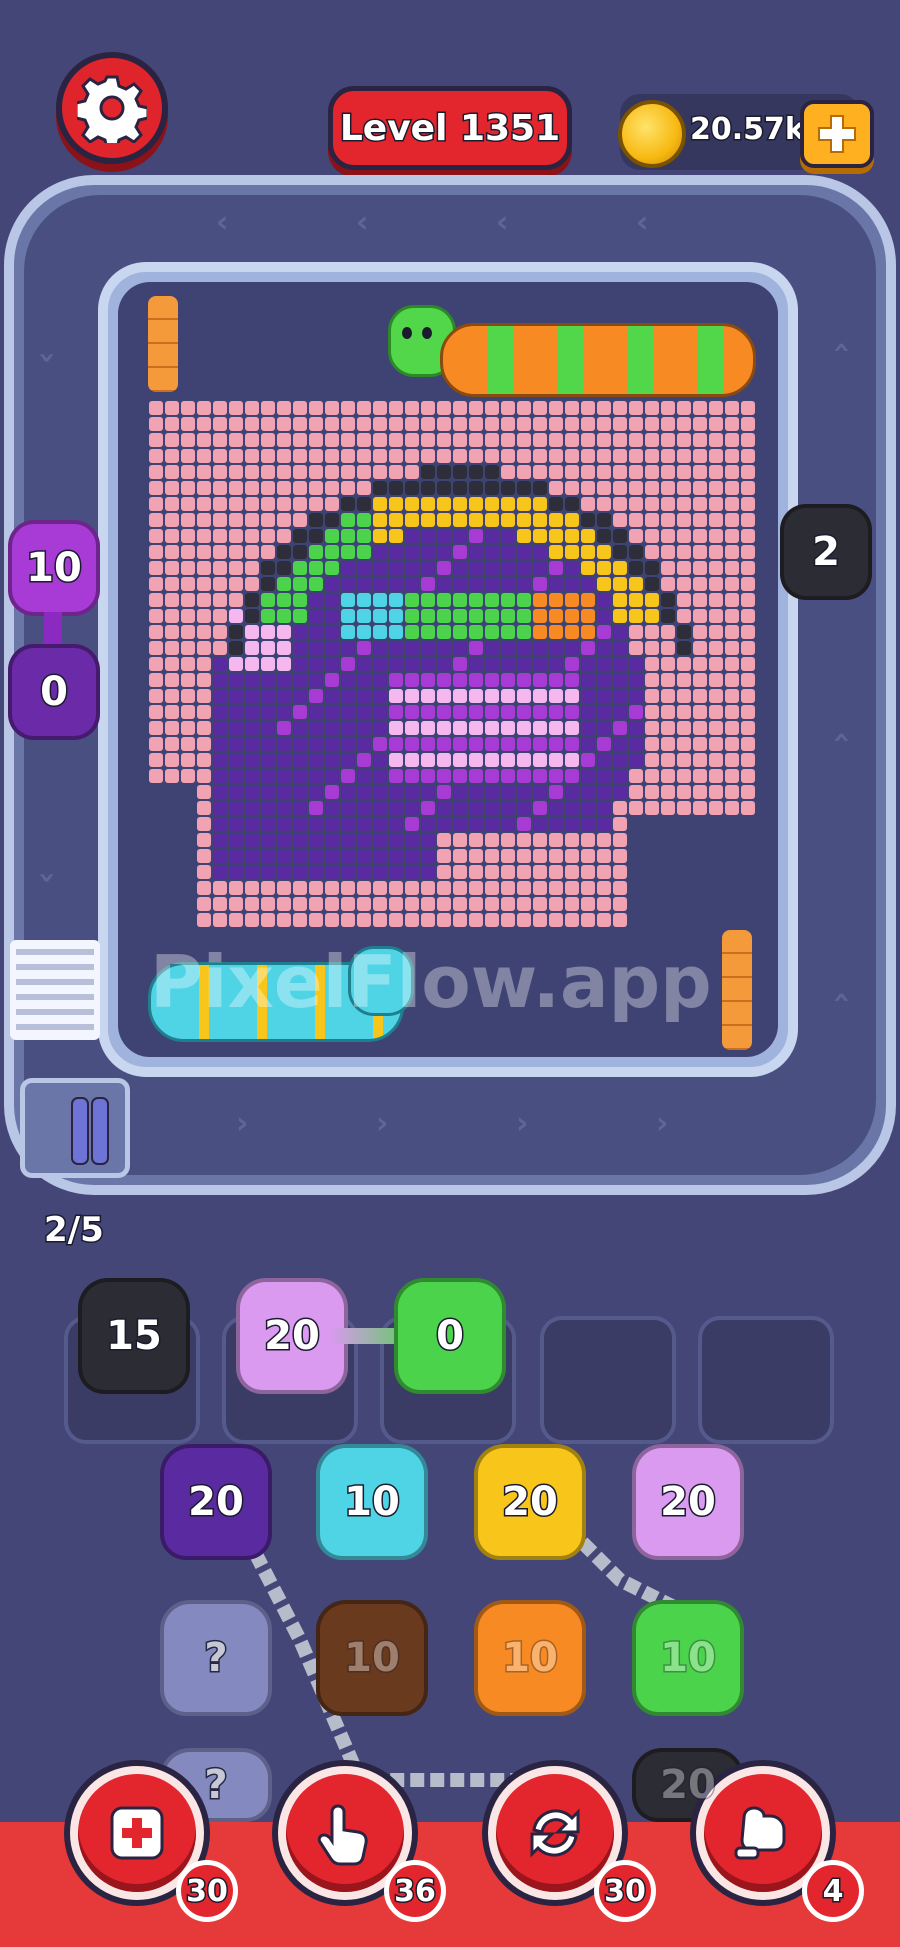 This screenshot has width=900, height=1947. Describe the element at coordinates (502, 222) in the screenshot. I see `chevron-left-icon: ‹` at that location.